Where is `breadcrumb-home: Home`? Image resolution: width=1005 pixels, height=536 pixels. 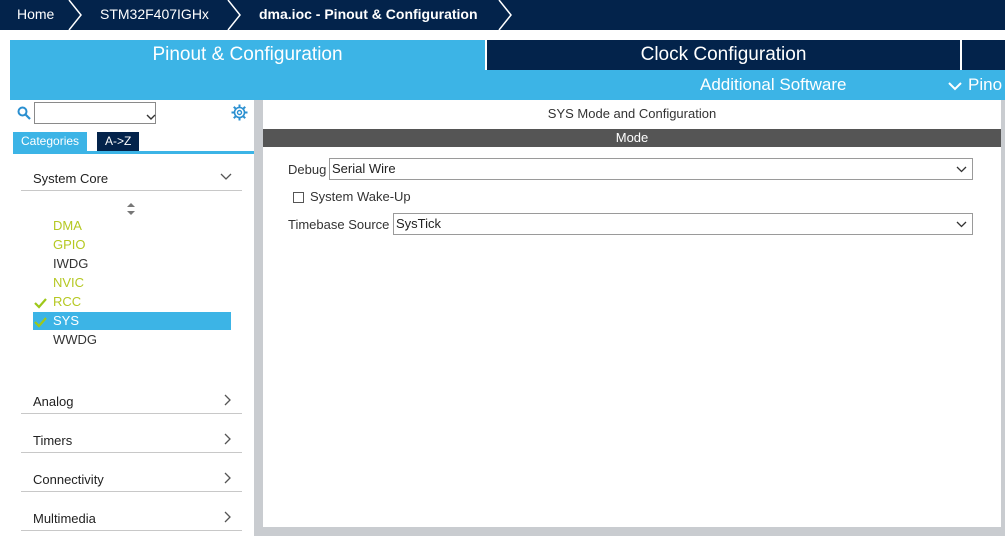 breadcrumb-home: Home is located at coordinates (35, 15).